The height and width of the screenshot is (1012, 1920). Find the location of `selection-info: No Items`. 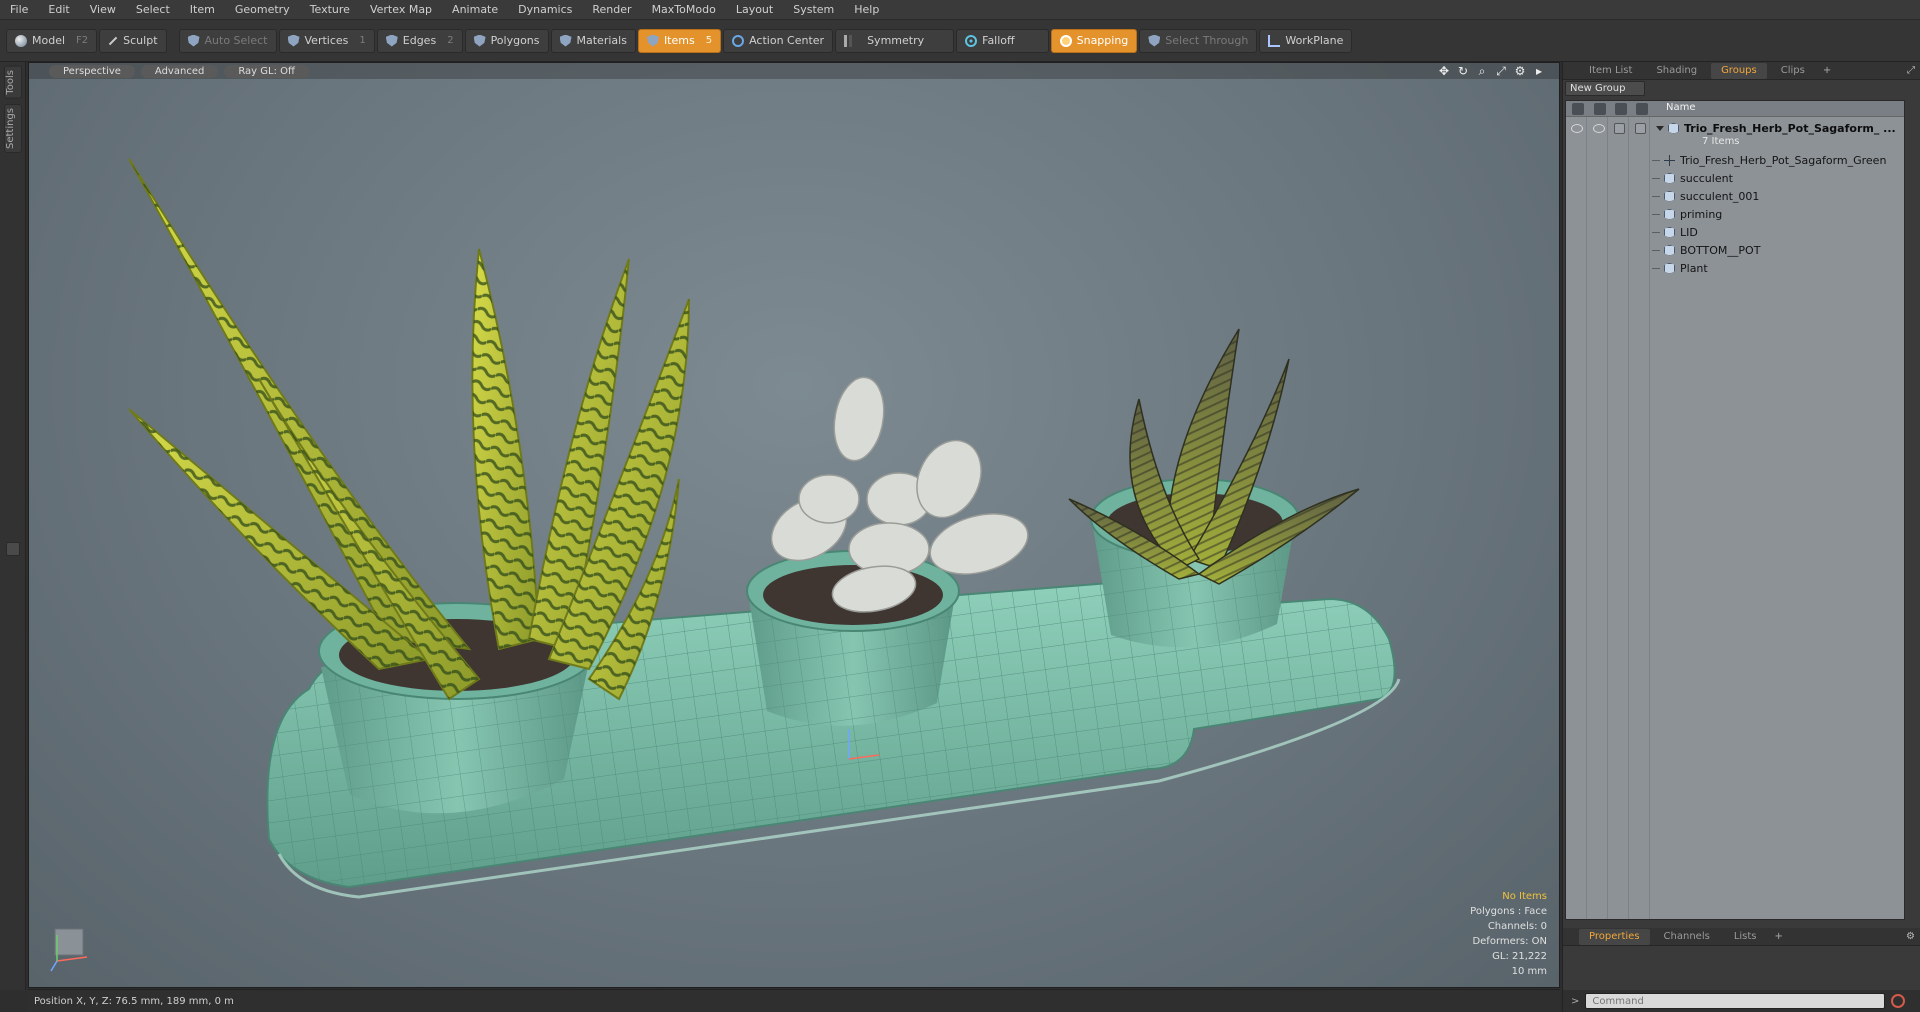

selection-info: No Items is located at coordinates (1524, 896).